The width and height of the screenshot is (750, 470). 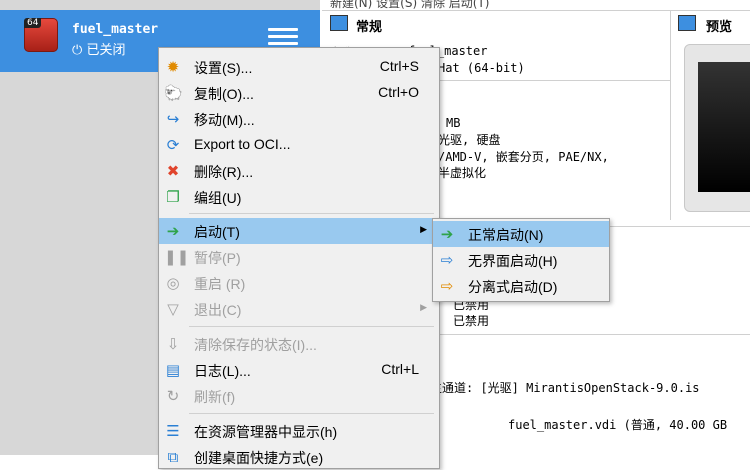 I want to click on menu-item-clone: 🐑 复制(O)... Ctrl+O, so click(x=299, y=93).